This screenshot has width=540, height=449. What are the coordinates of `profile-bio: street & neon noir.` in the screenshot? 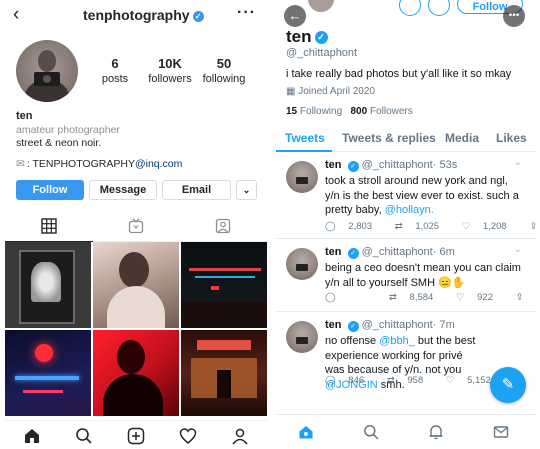 It's located at (59, 143).